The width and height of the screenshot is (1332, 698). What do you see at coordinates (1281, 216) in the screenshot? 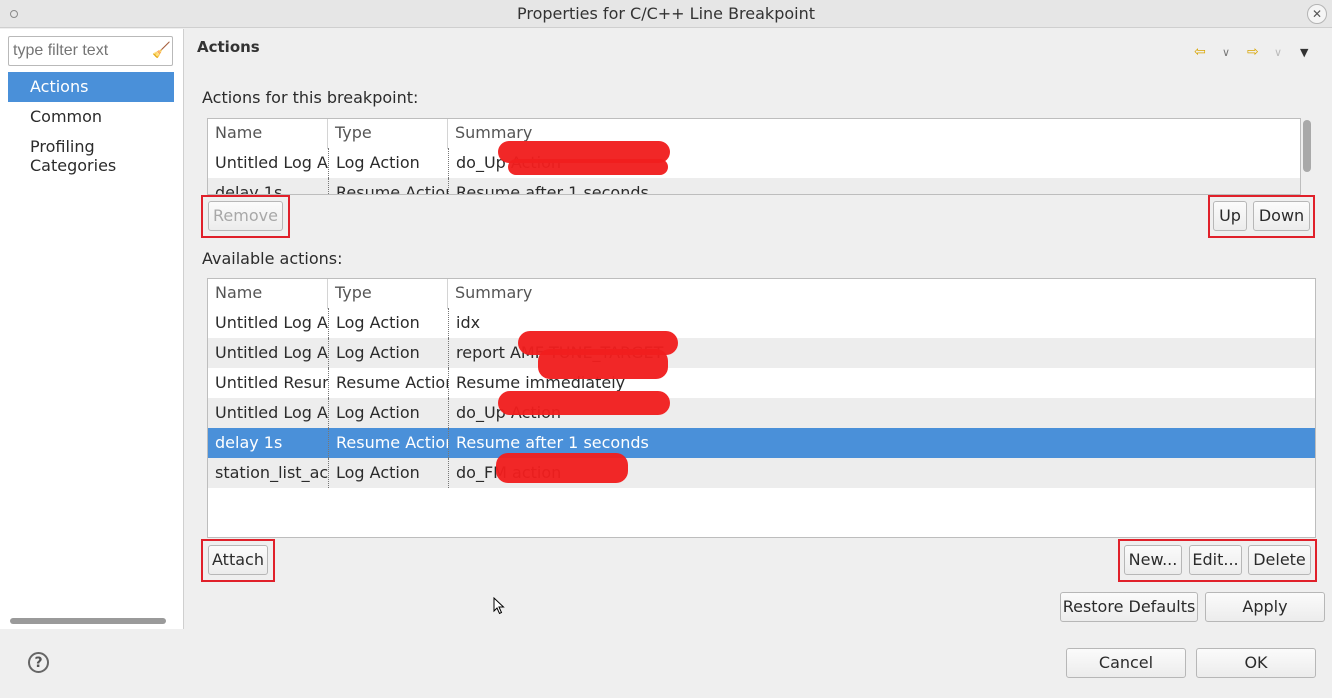
I see `down-button: Down` at bounding box center [1281, 216].